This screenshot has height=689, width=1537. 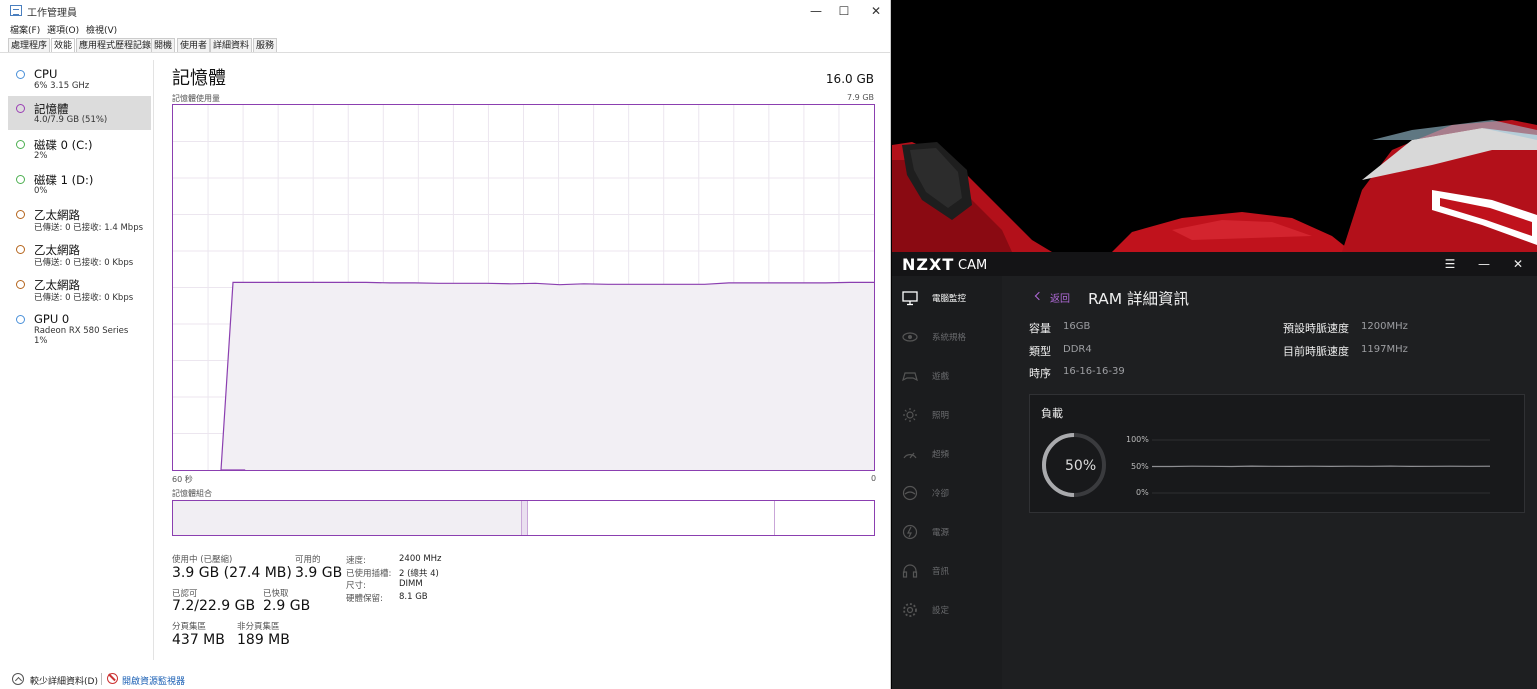 I want to click on chevron-up-icon, so click(x=18, y=679).